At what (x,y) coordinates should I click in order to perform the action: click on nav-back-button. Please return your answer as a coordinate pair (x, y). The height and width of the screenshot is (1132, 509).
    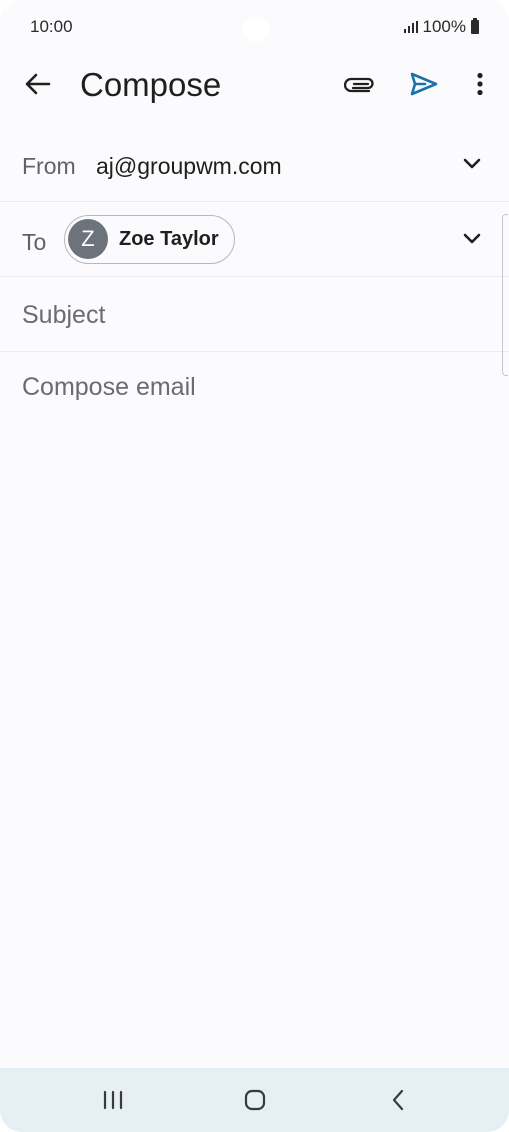
    Looking at the image, I should click on (398, 1100).